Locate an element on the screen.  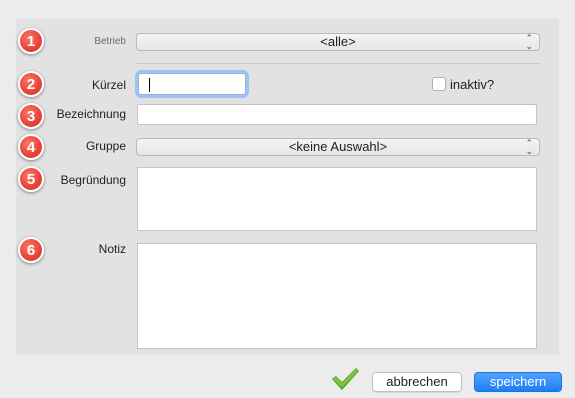
save-button: speichern is located at coordinates (518, 382).